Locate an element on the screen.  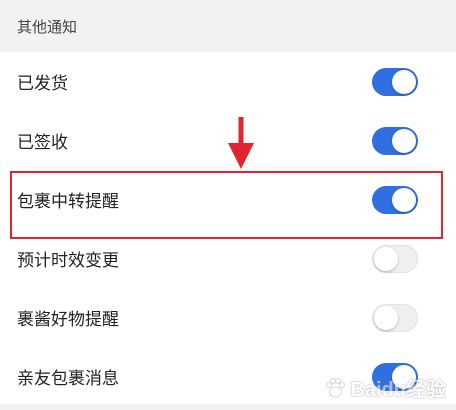
toggle-shipped is located at coordinates (395, 81).